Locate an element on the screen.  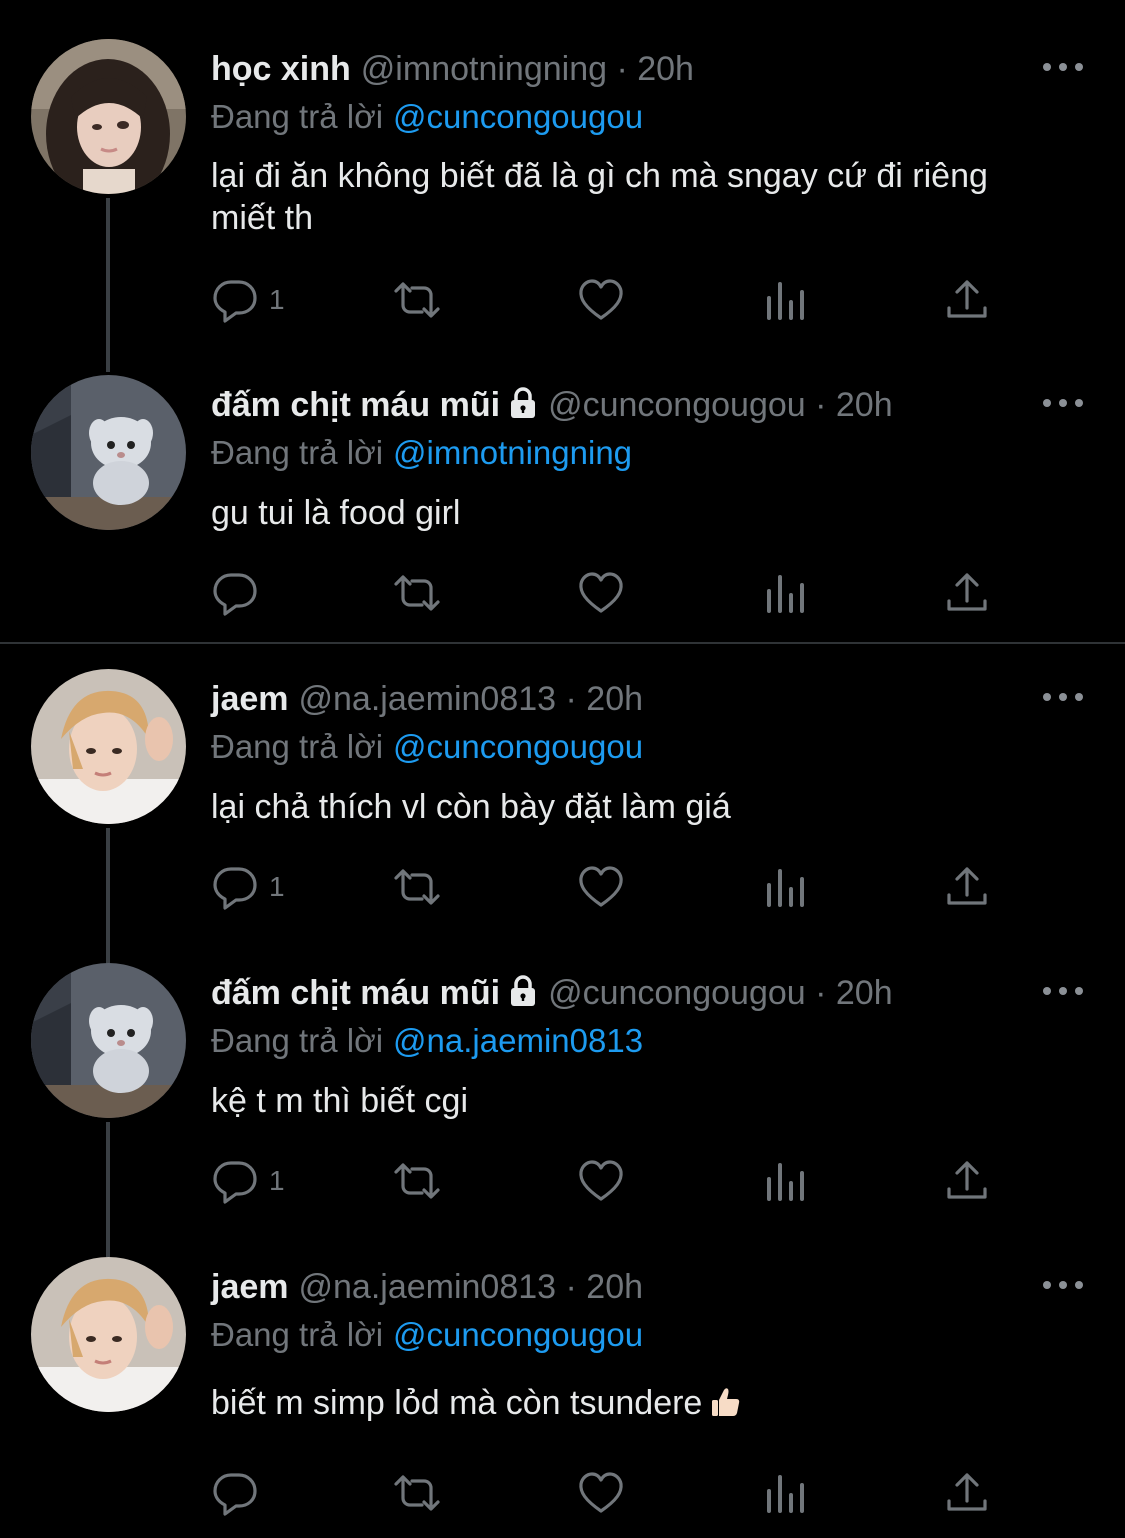
tweet-text: gu tui là food girl is located at coordinates (336, 513).